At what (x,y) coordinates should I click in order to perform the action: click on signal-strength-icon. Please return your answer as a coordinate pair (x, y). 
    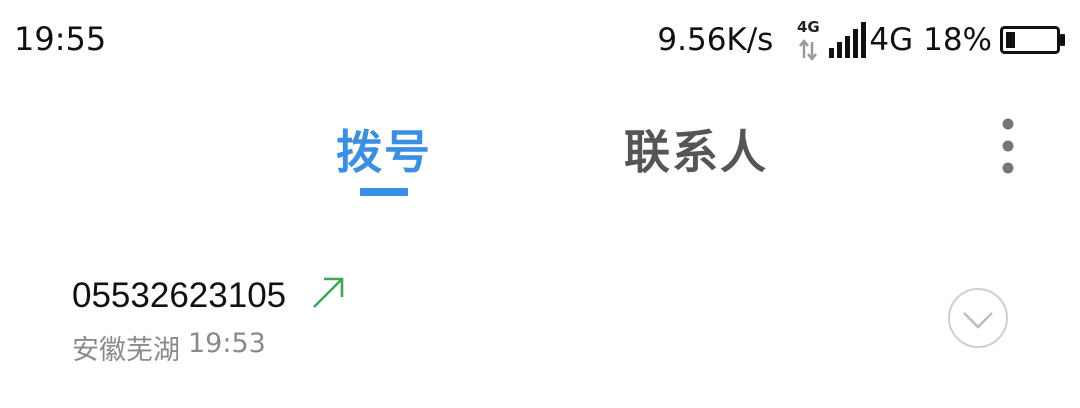
    Looking at the image, I should click on (848, 40).